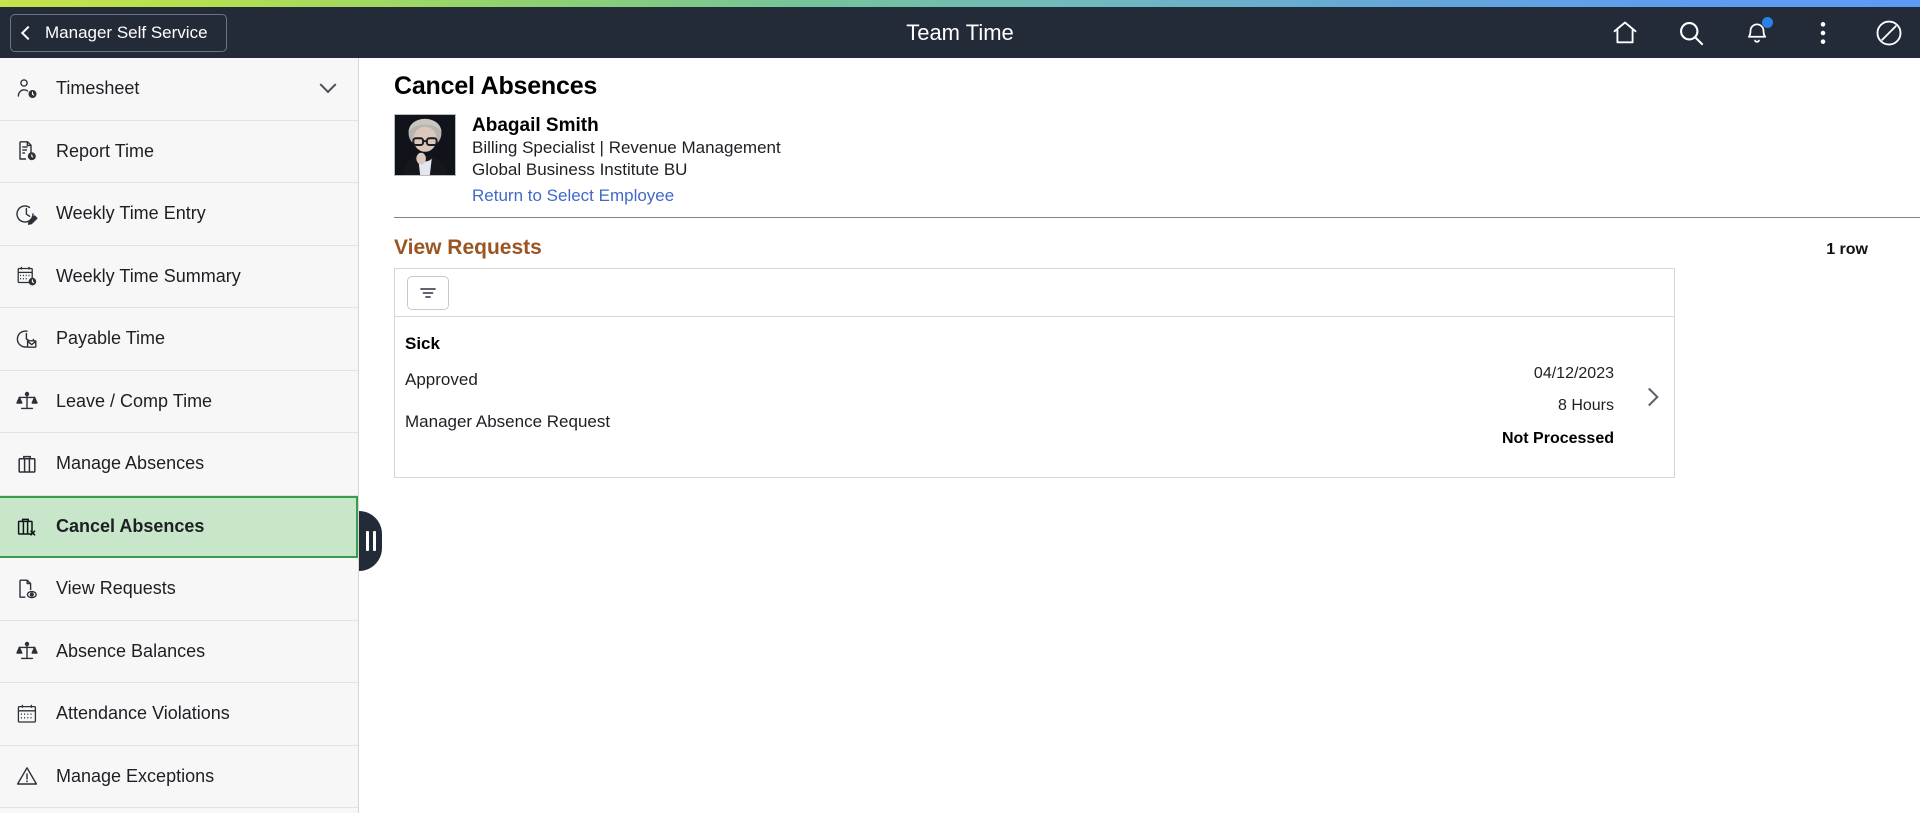 The height and width of the screenshot is (813, 1920). What do you see at coordinates (1585, 405) in the screenshot?
I see `absence-duration: 8 Hours` at bounding box center [1585, 405].